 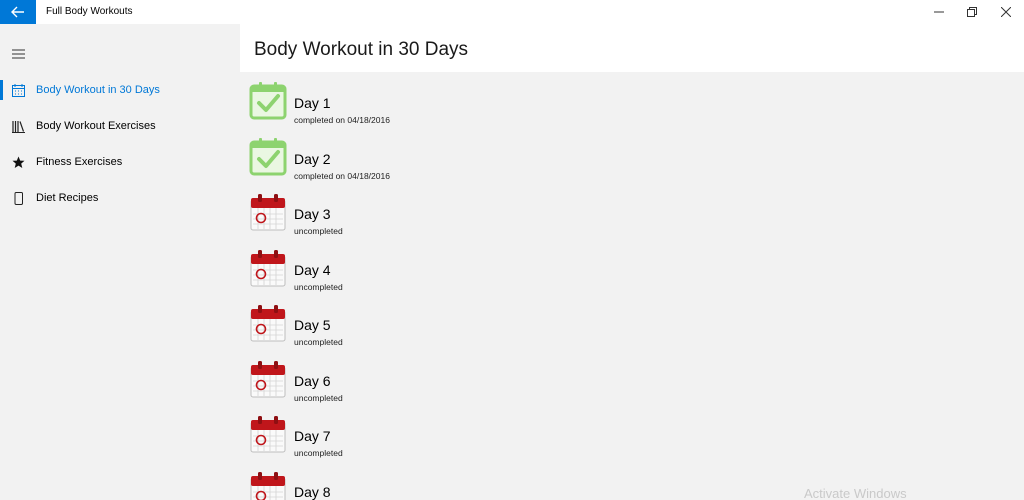 What do you see at coordinates (18, 90) in the screenshot?
I see `calendar-icon` at bounding box center [18, 90].